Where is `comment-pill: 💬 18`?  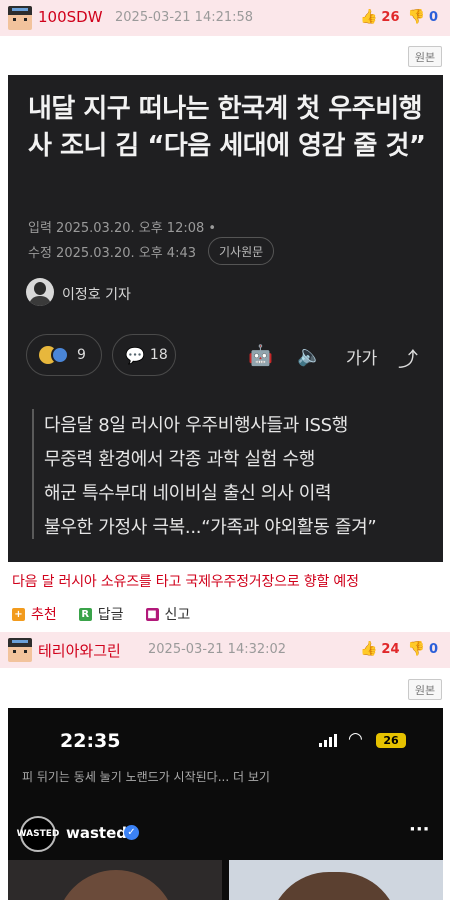
comment-pill: 💬 18 is located at coordinates (144, 355).